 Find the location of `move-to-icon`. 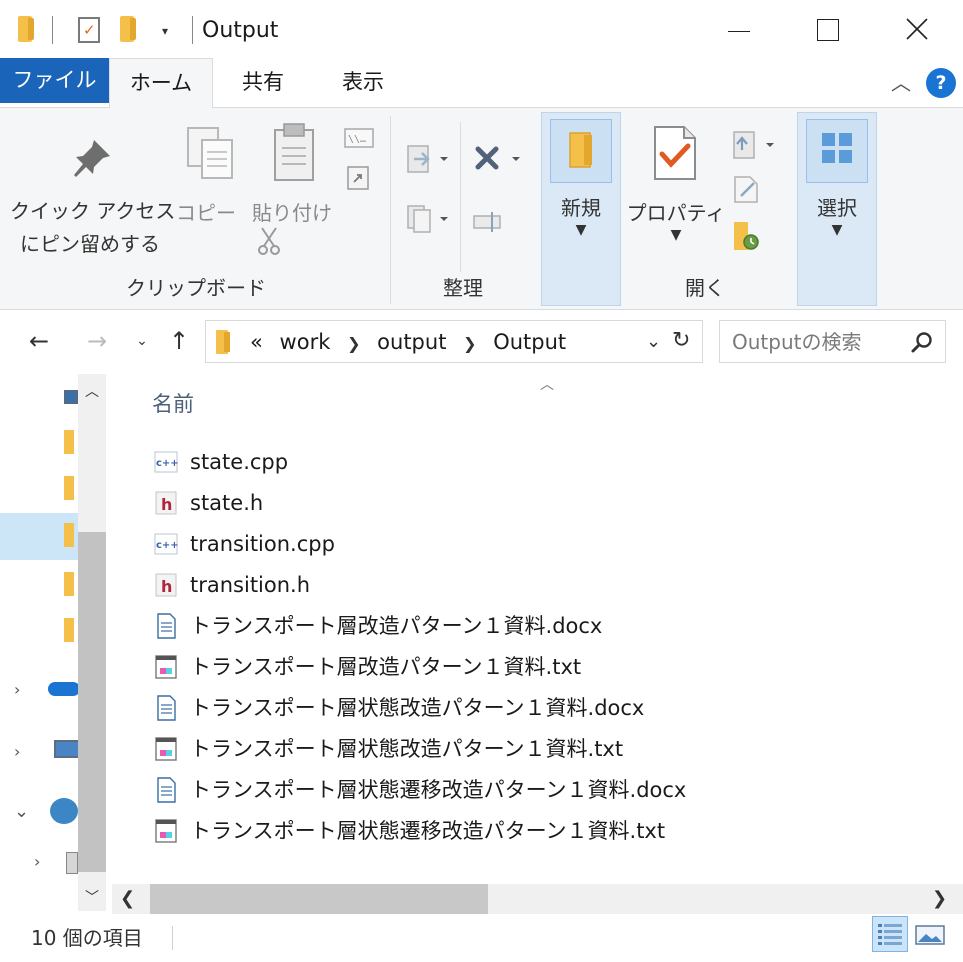

move-to-icon is located at coordinates (428, 159).